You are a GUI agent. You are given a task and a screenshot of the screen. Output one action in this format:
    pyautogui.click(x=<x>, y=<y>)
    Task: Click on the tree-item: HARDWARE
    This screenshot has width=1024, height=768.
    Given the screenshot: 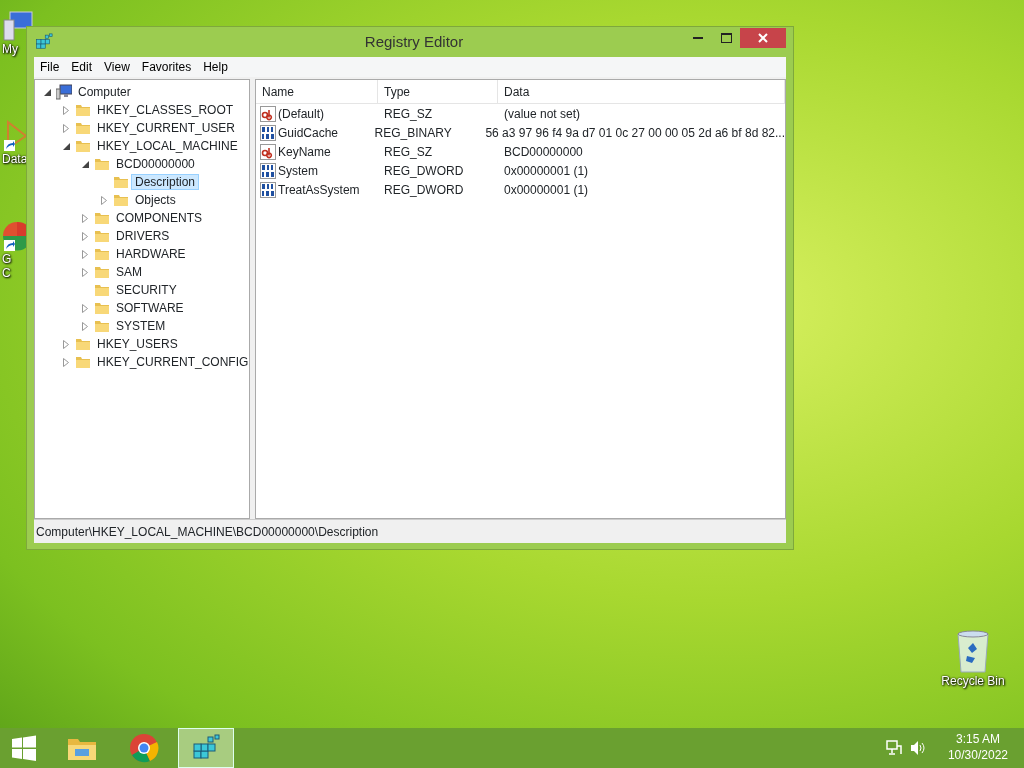 What is the action you would take?
    pyautogui.click(x=151, y=254)
    